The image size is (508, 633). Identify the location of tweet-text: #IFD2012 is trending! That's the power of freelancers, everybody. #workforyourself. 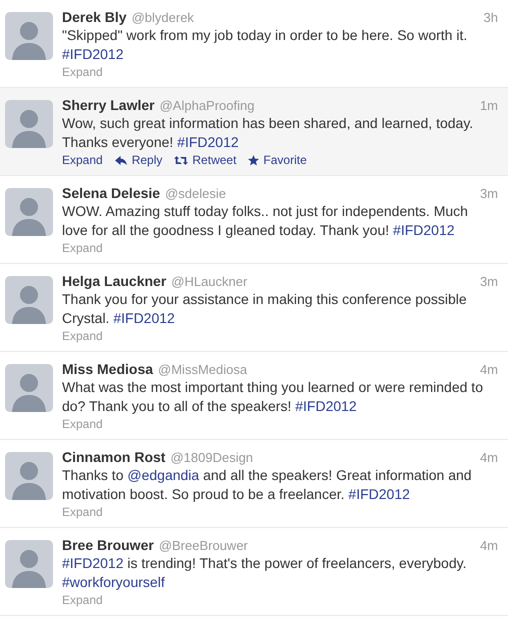
(265, 573).